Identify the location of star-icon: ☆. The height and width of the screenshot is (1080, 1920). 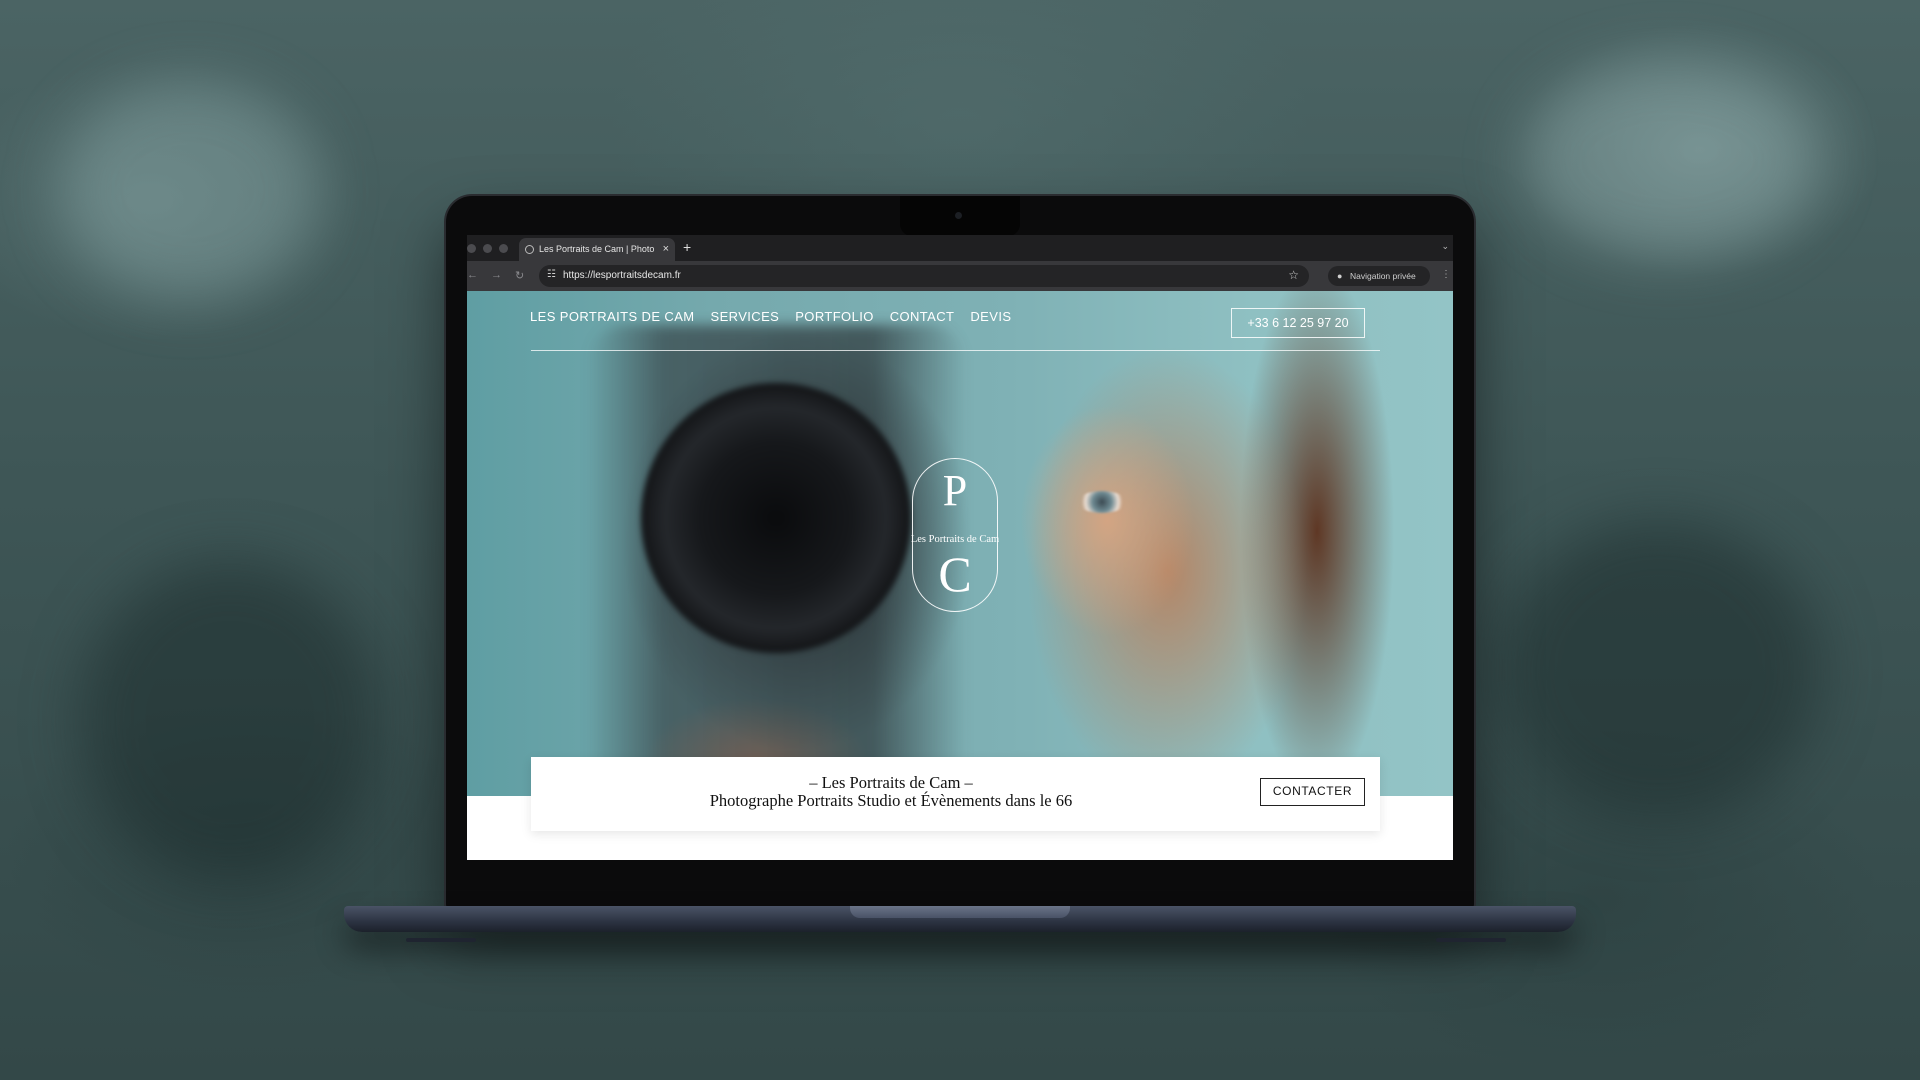
(1293, 275).